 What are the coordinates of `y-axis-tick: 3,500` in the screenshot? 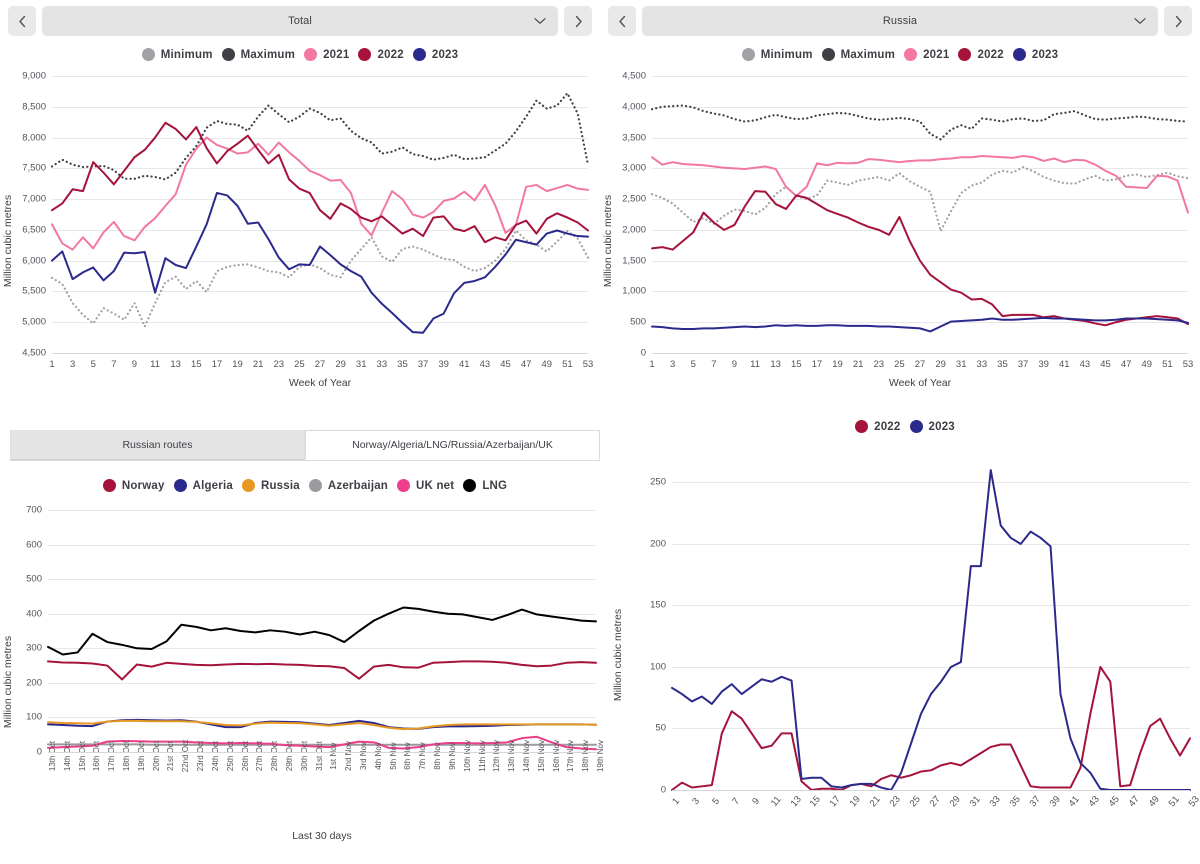 It's located at (634, 138).